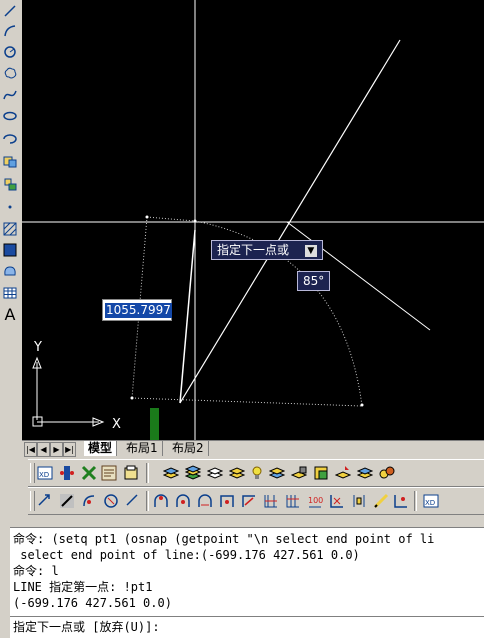 The image size is (484, 638). I want to click on revcloud-icon, so click(10, 73).